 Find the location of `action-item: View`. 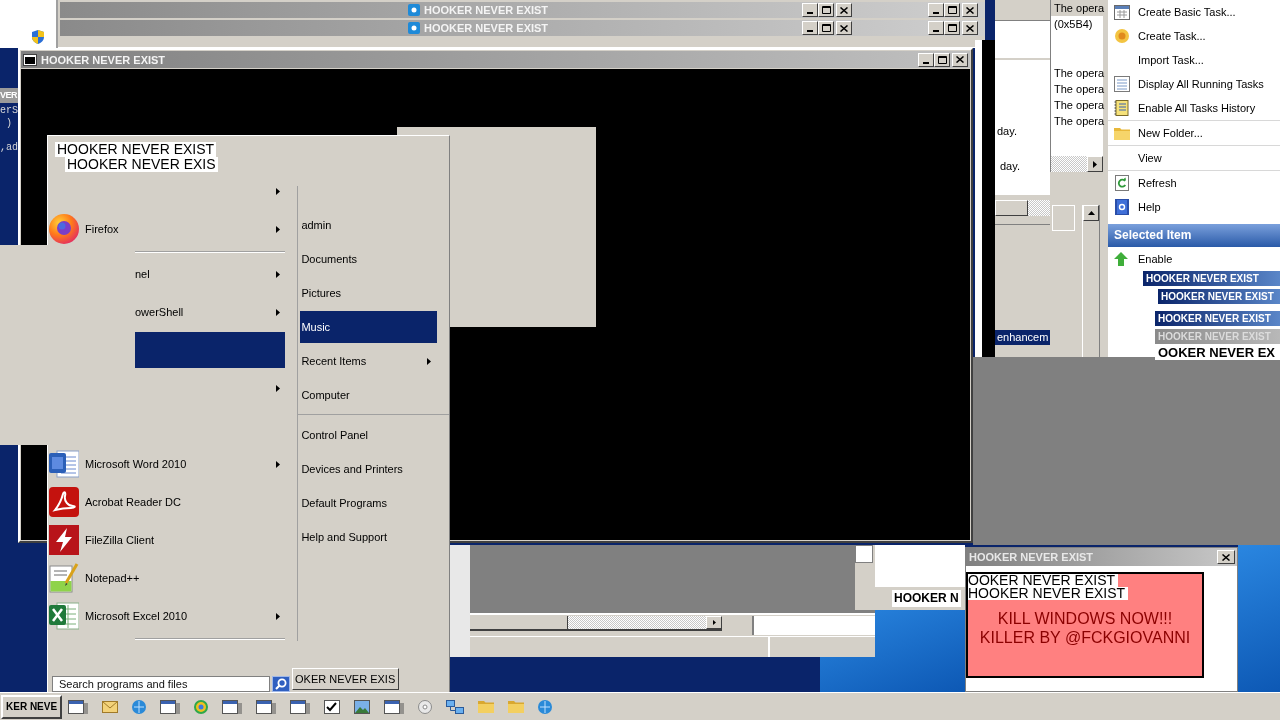

action-item: View is located at coordinates (1194, 158).